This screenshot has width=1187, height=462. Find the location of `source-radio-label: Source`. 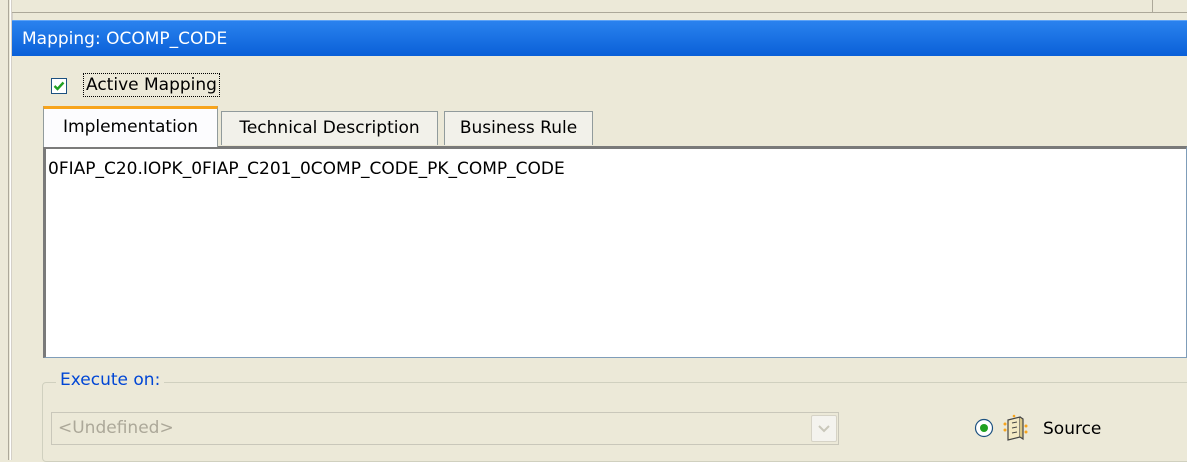

source-radio-label: Source is located at coordinates (1072, 429).